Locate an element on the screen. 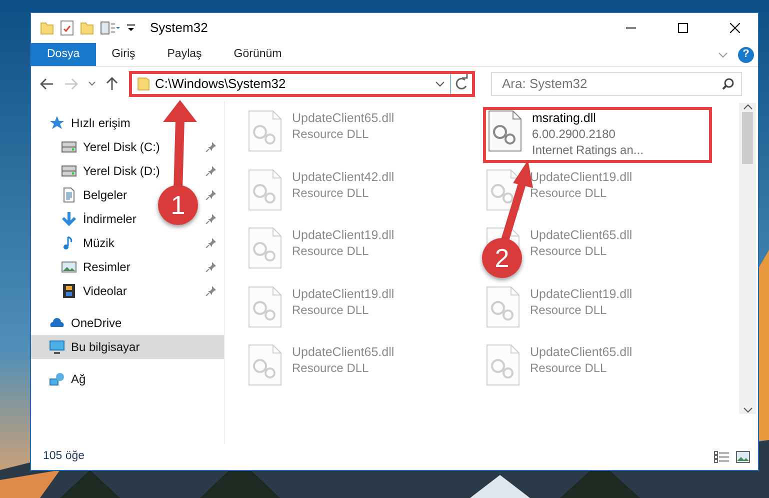 This screenshot has height=498, width=769. sidebar-item: Resimler is located at coordinates (144, 267).